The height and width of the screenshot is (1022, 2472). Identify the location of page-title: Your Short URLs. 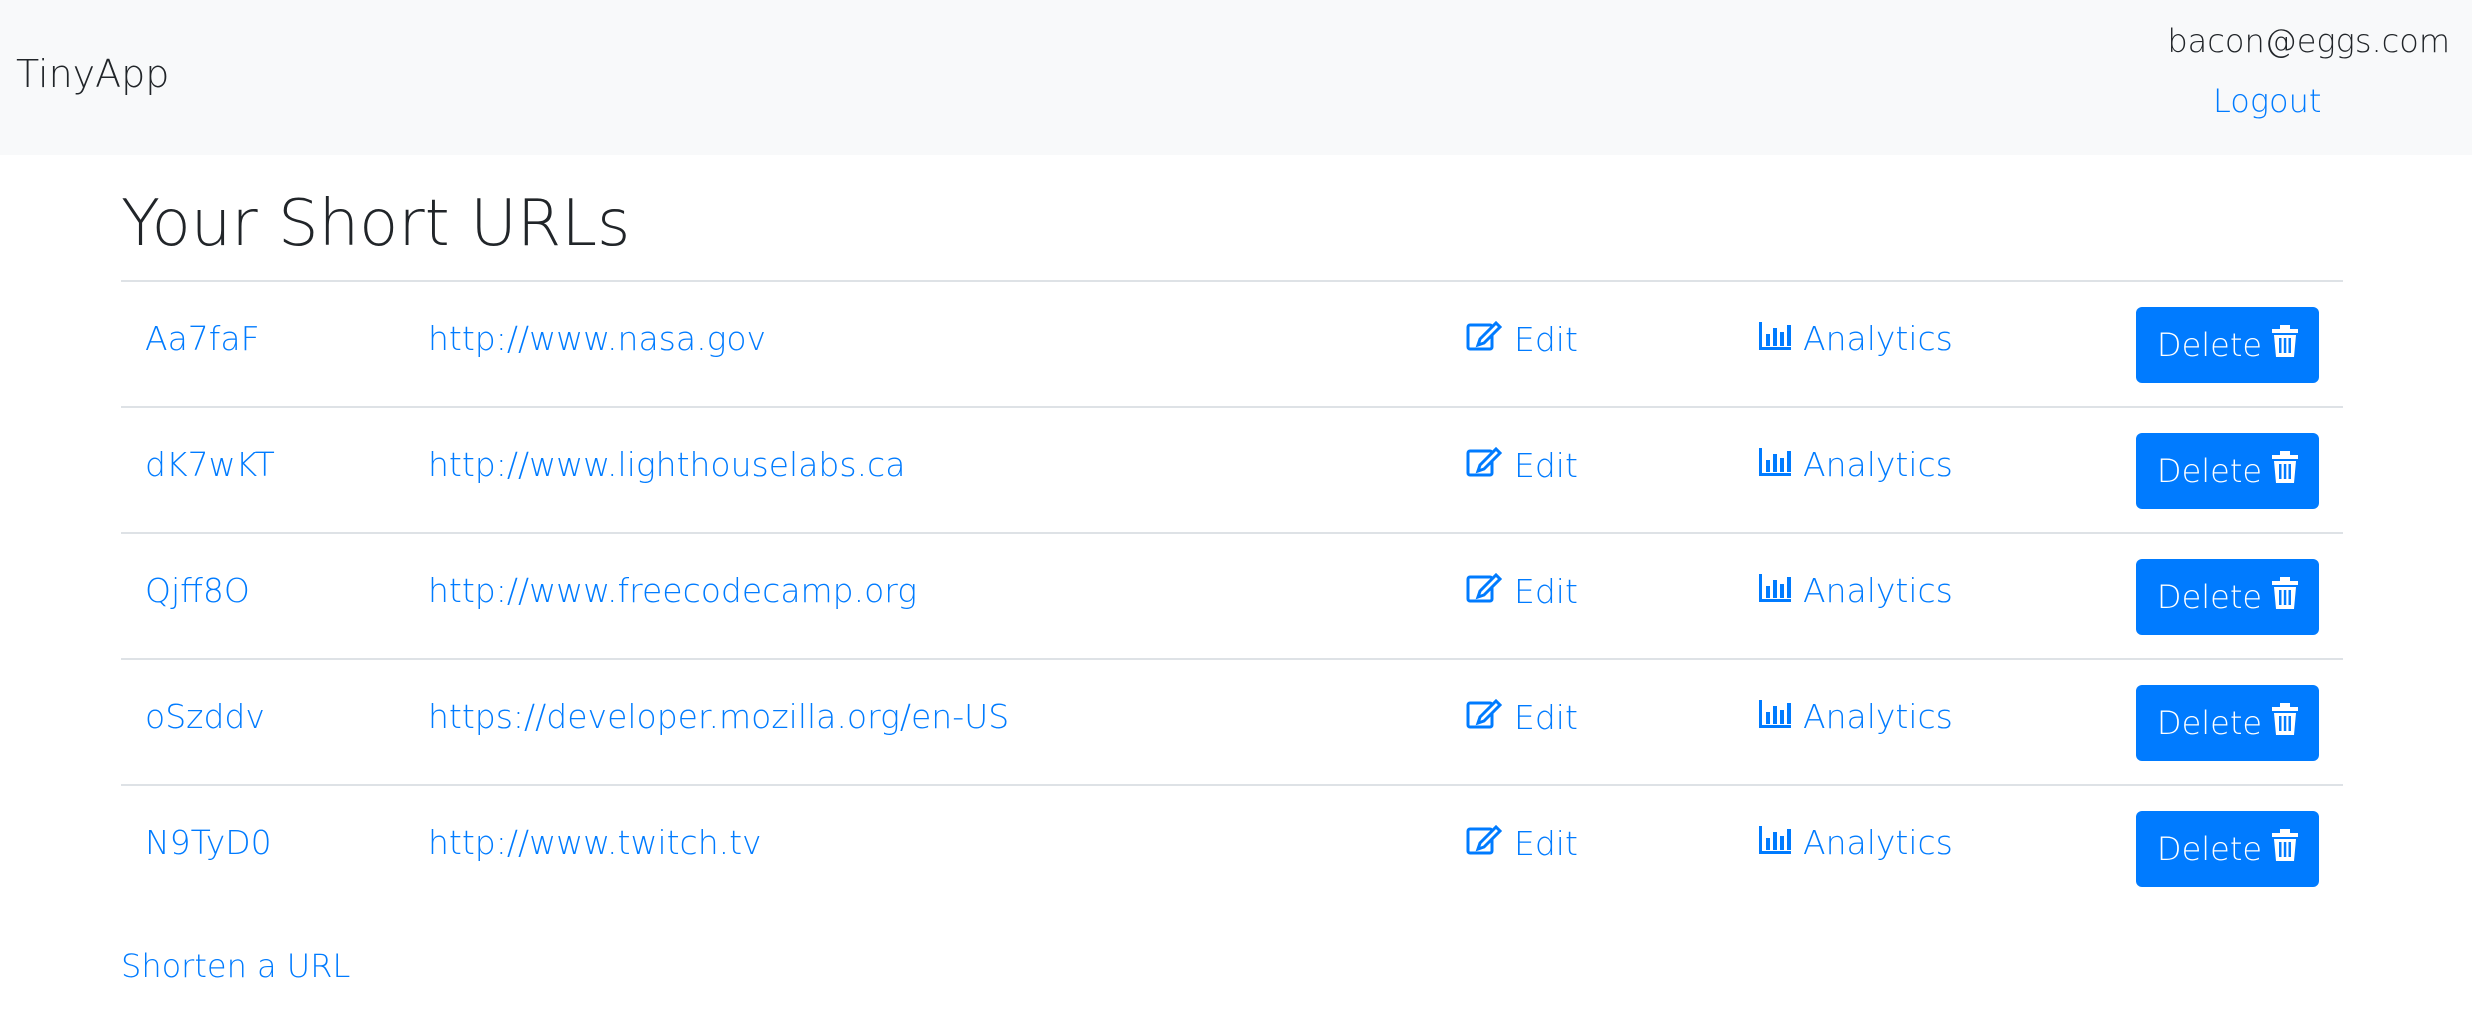
(376, 224).